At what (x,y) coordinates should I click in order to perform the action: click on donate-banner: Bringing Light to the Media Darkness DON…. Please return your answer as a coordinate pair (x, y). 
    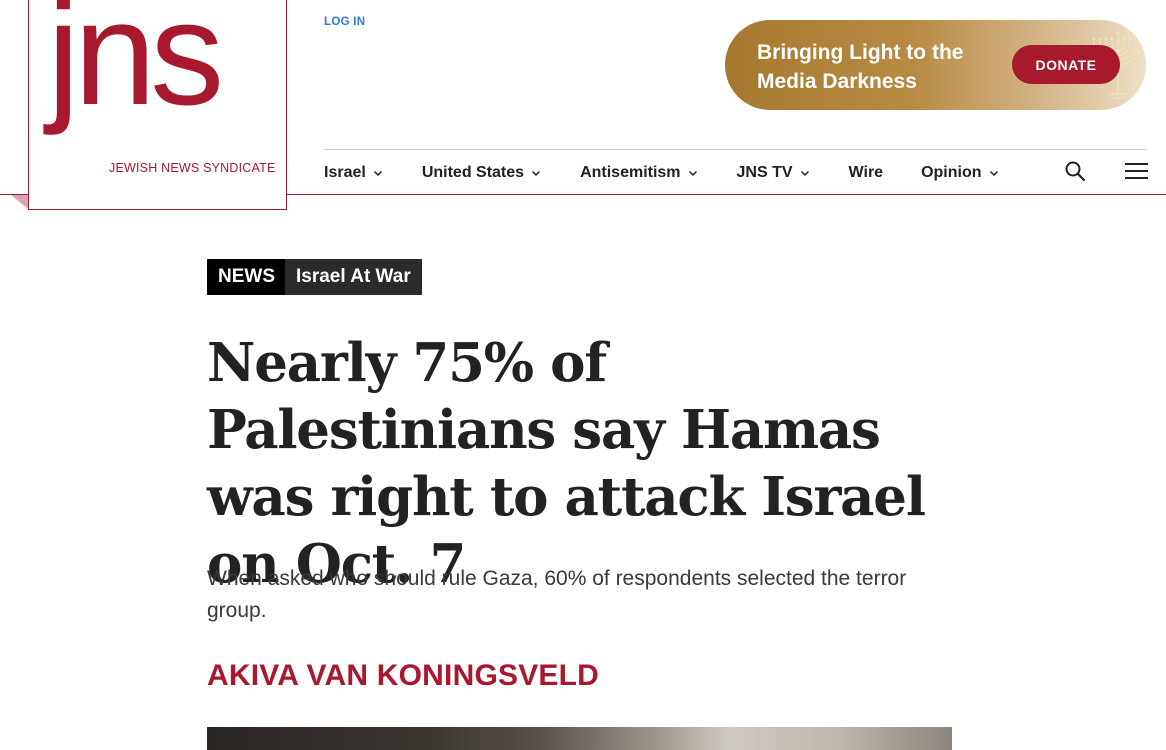
    Looking at the image, I should click on (935, 65).